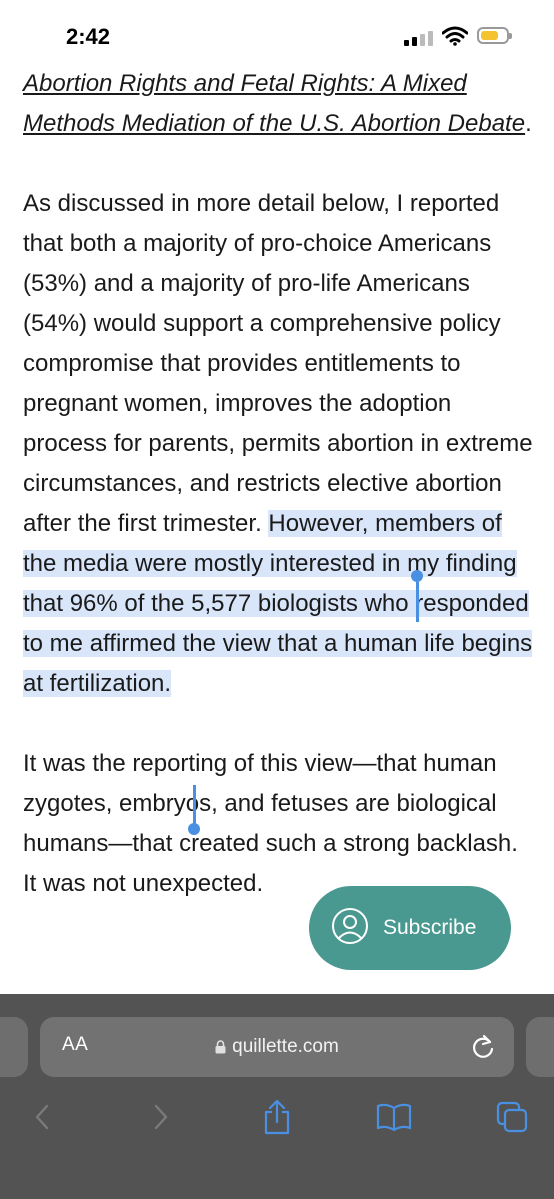  I want to click on citation-period: ., so click(528, 123).